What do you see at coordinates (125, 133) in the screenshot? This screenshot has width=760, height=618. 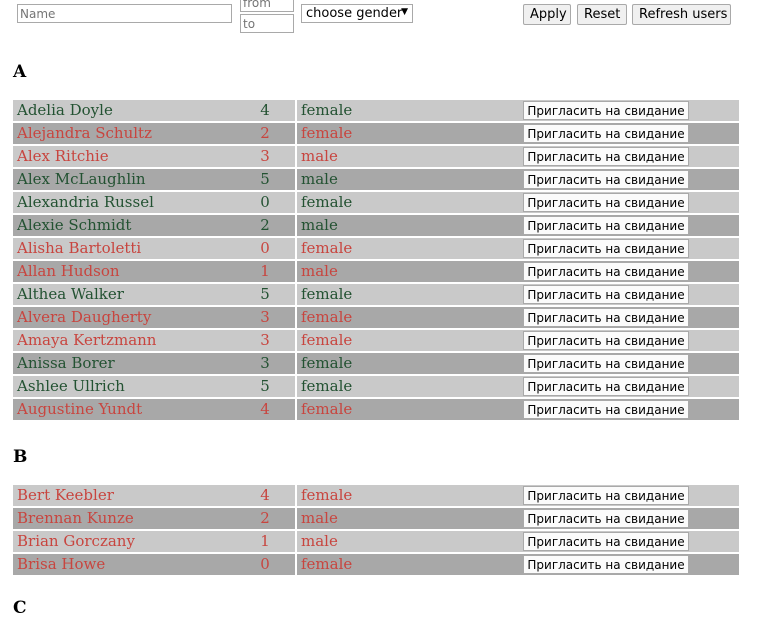 I see `user-name: Alejandra Schultz` at bounding box center [125, 133].